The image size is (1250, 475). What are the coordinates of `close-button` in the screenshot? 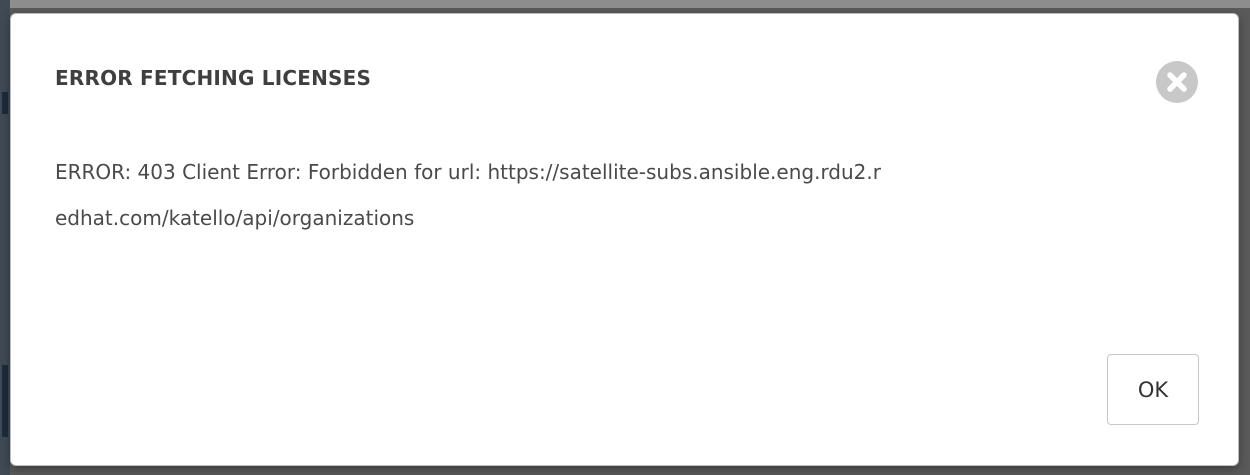 It's located at (1177, 82).